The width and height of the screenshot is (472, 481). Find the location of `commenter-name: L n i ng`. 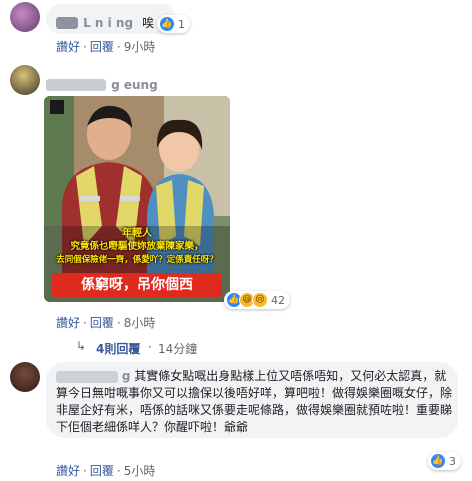

commenter-name: L n i ng is located at coordinates (108, 23).